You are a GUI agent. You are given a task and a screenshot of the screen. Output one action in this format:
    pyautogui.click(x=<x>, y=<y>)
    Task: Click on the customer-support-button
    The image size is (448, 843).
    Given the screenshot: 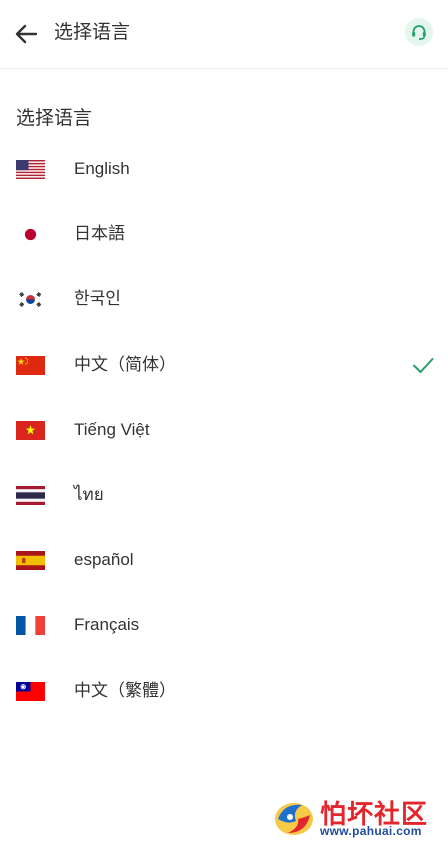 What is the action you would take?
    pyautogui.click(x=419, y=32)
    